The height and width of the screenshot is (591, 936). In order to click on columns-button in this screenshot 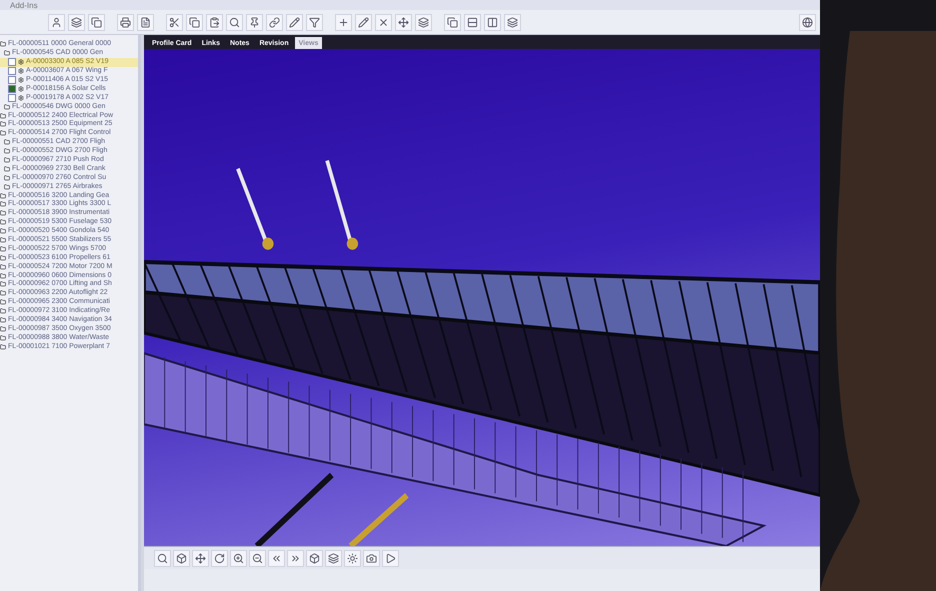, I will do `click(492, 22)`.